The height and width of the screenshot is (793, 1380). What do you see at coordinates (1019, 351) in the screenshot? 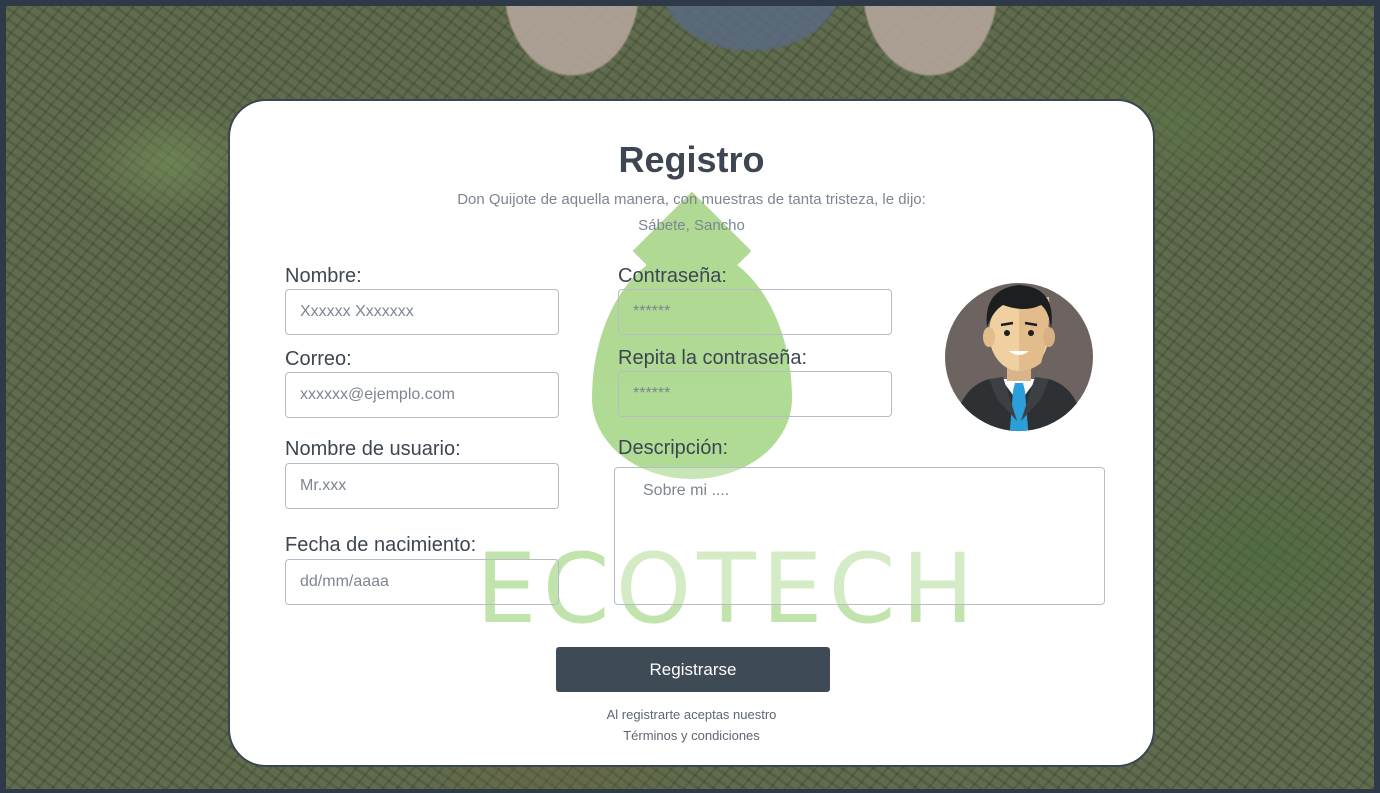
I see `avatar-image` at bounding box center [1019, 351].